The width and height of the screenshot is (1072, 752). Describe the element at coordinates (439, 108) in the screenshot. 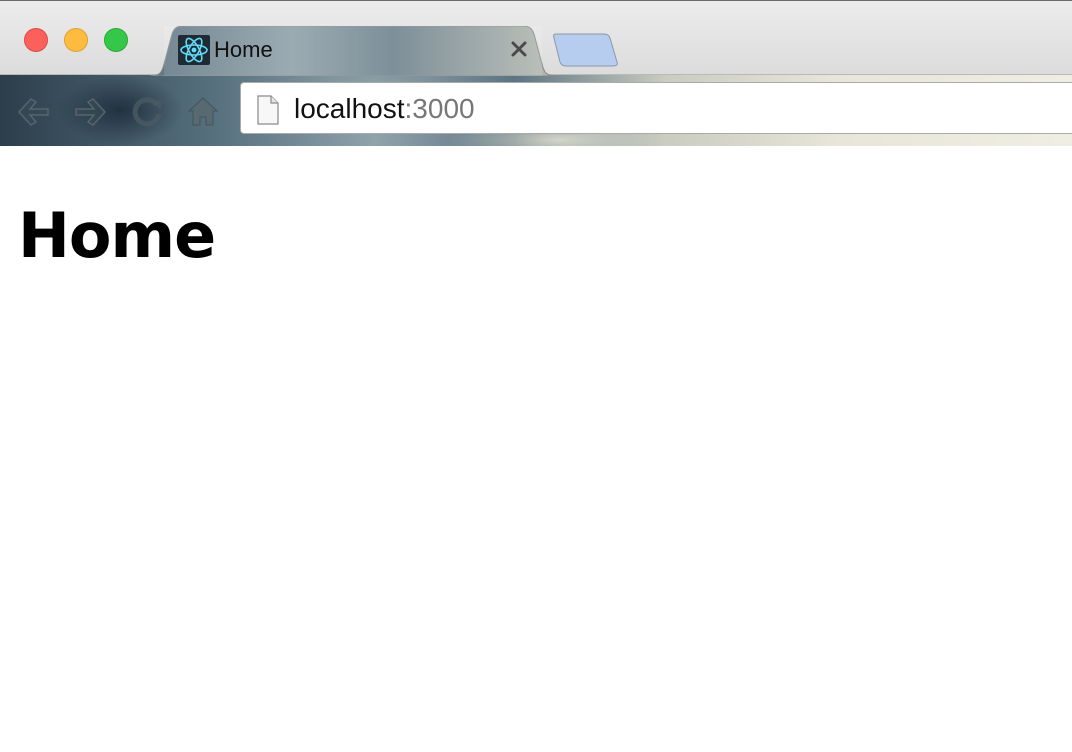

I see `url-port: :3000` at that location.